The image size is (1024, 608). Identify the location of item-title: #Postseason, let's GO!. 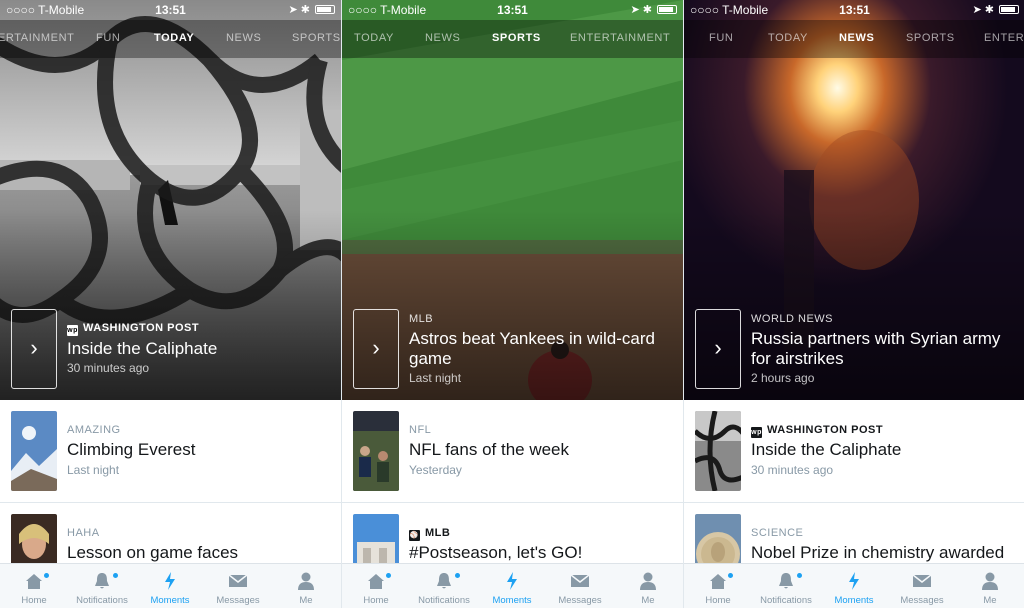
(496, 552).